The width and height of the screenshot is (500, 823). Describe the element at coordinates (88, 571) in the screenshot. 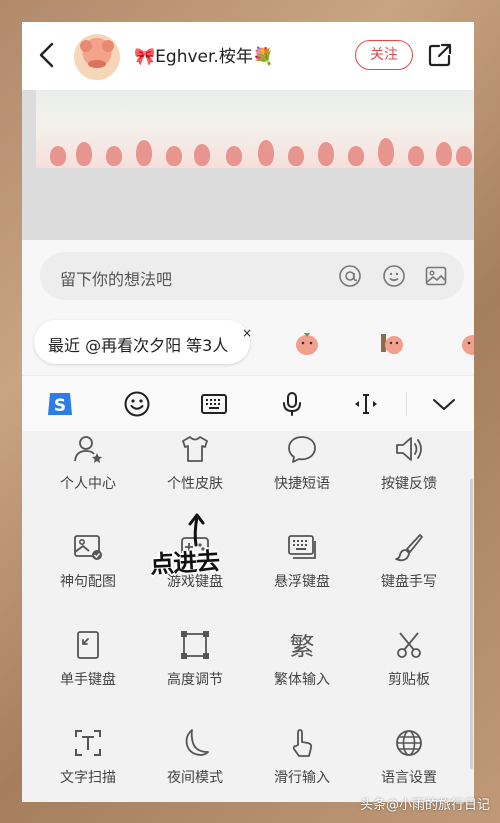

I see `grid-item-quote-image: 神句配图` at that location.